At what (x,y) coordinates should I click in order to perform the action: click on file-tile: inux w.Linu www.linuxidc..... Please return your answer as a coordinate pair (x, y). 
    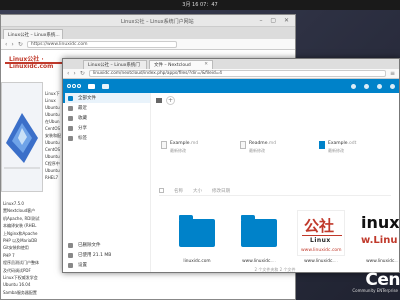
    Looking at the image, I should click on (379, 237).